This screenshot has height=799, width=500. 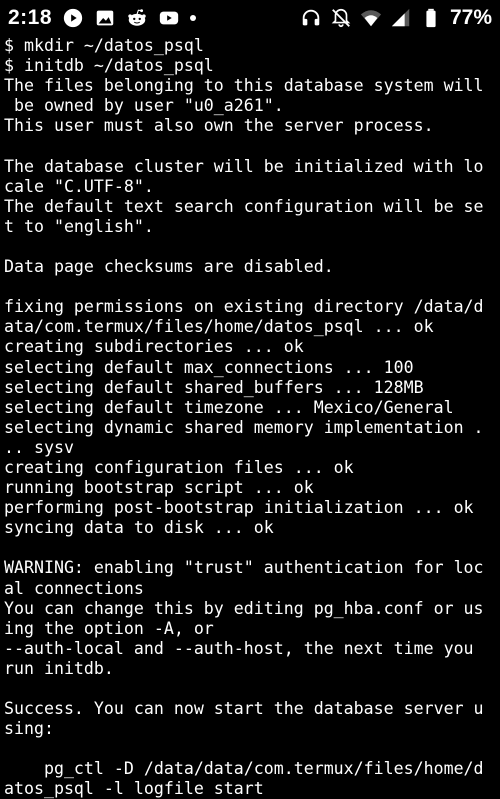 What do you see at coordinates (30, 17) in the screenshot?
I see `status-time: 2:18` at bounding box center [30, 17].